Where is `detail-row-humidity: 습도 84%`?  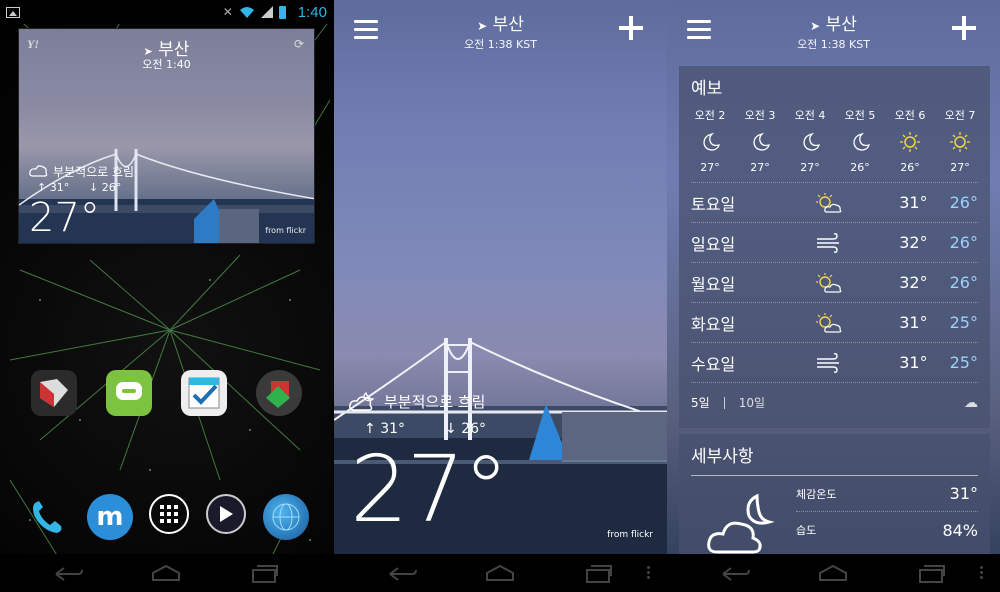 detail-row-humidity: 습도 84% is located at coordinates (887, 530).